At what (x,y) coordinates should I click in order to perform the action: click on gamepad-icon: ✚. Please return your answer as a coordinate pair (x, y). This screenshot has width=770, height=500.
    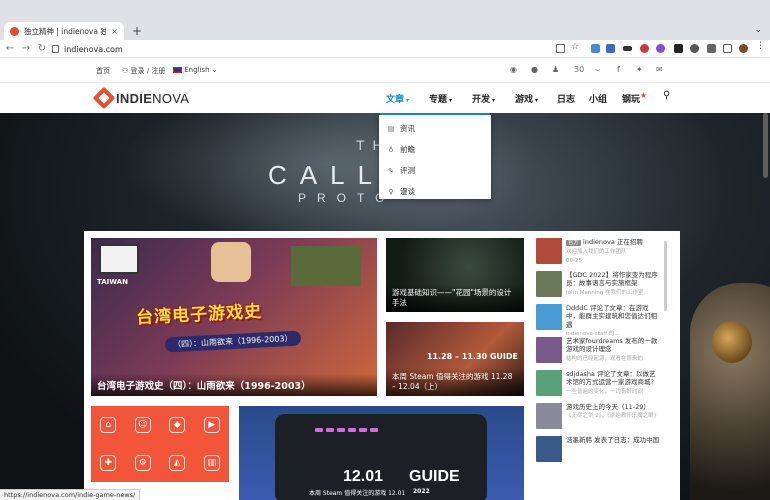
    Looking at the image, I should click on (108, 463).